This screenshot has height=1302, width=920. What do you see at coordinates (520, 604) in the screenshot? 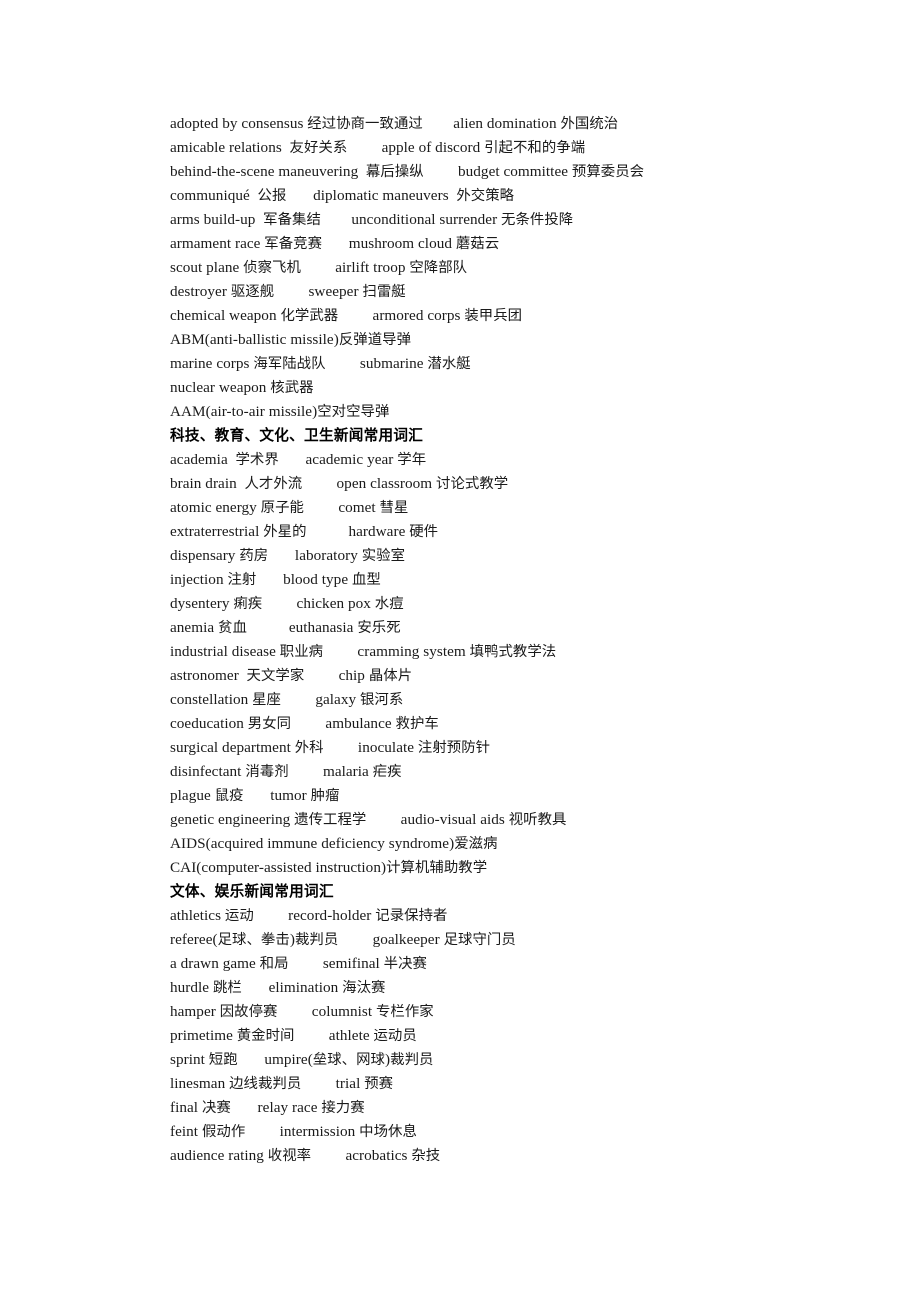
I see `glossary-line: dysentery 痢疾 chicken pox 水痘` at bounding box center [520, 604].